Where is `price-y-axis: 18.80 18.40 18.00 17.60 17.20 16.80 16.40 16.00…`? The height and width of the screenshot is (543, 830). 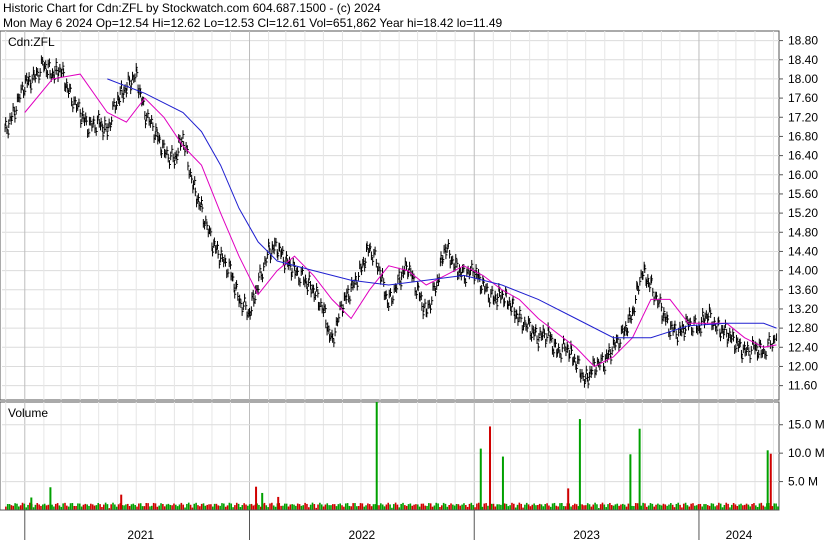
price-y-axis: 18.80 18.40 18.00 17.60 17.20 16.80 16.40 16.00… is located at coordinates (798, 213).